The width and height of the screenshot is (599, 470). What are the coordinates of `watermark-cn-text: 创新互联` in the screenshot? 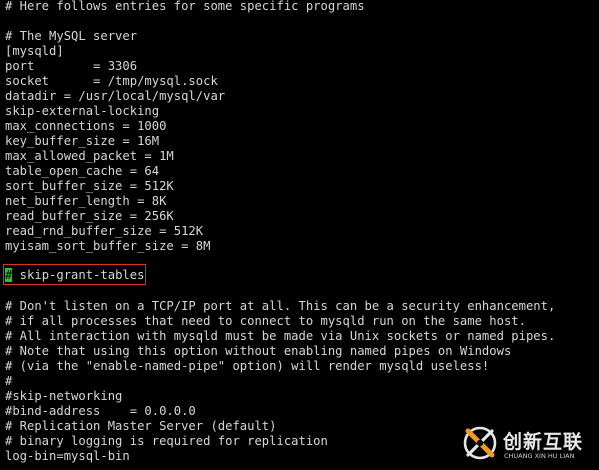 It's located at (543, 442).